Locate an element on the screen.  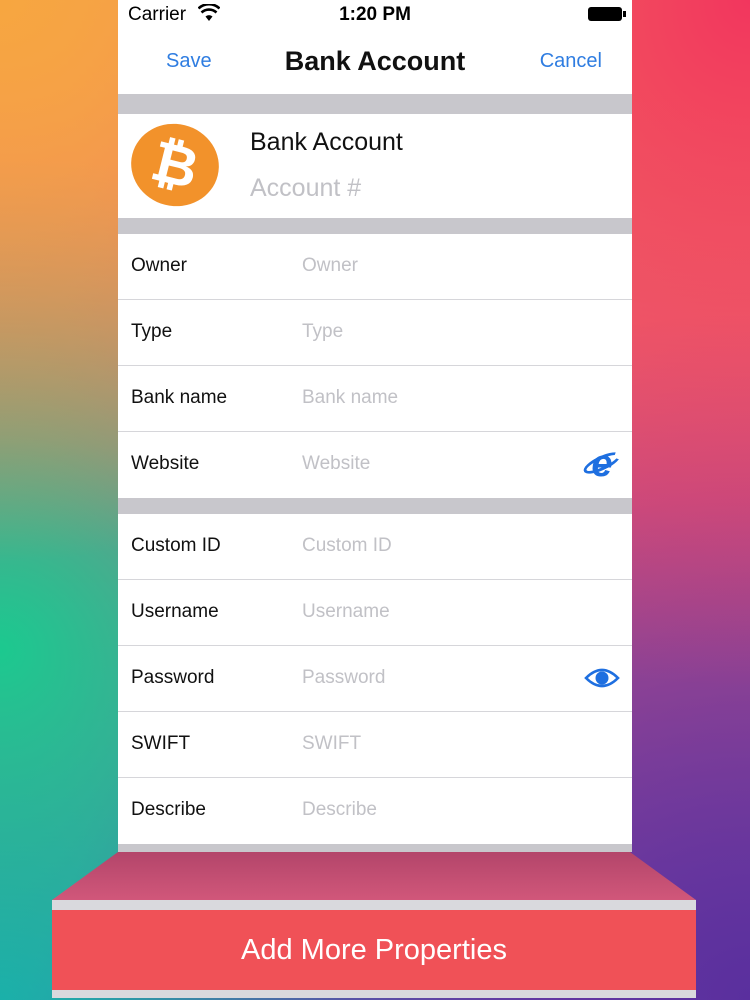
eye-icon is located at coordinates (602, 678).